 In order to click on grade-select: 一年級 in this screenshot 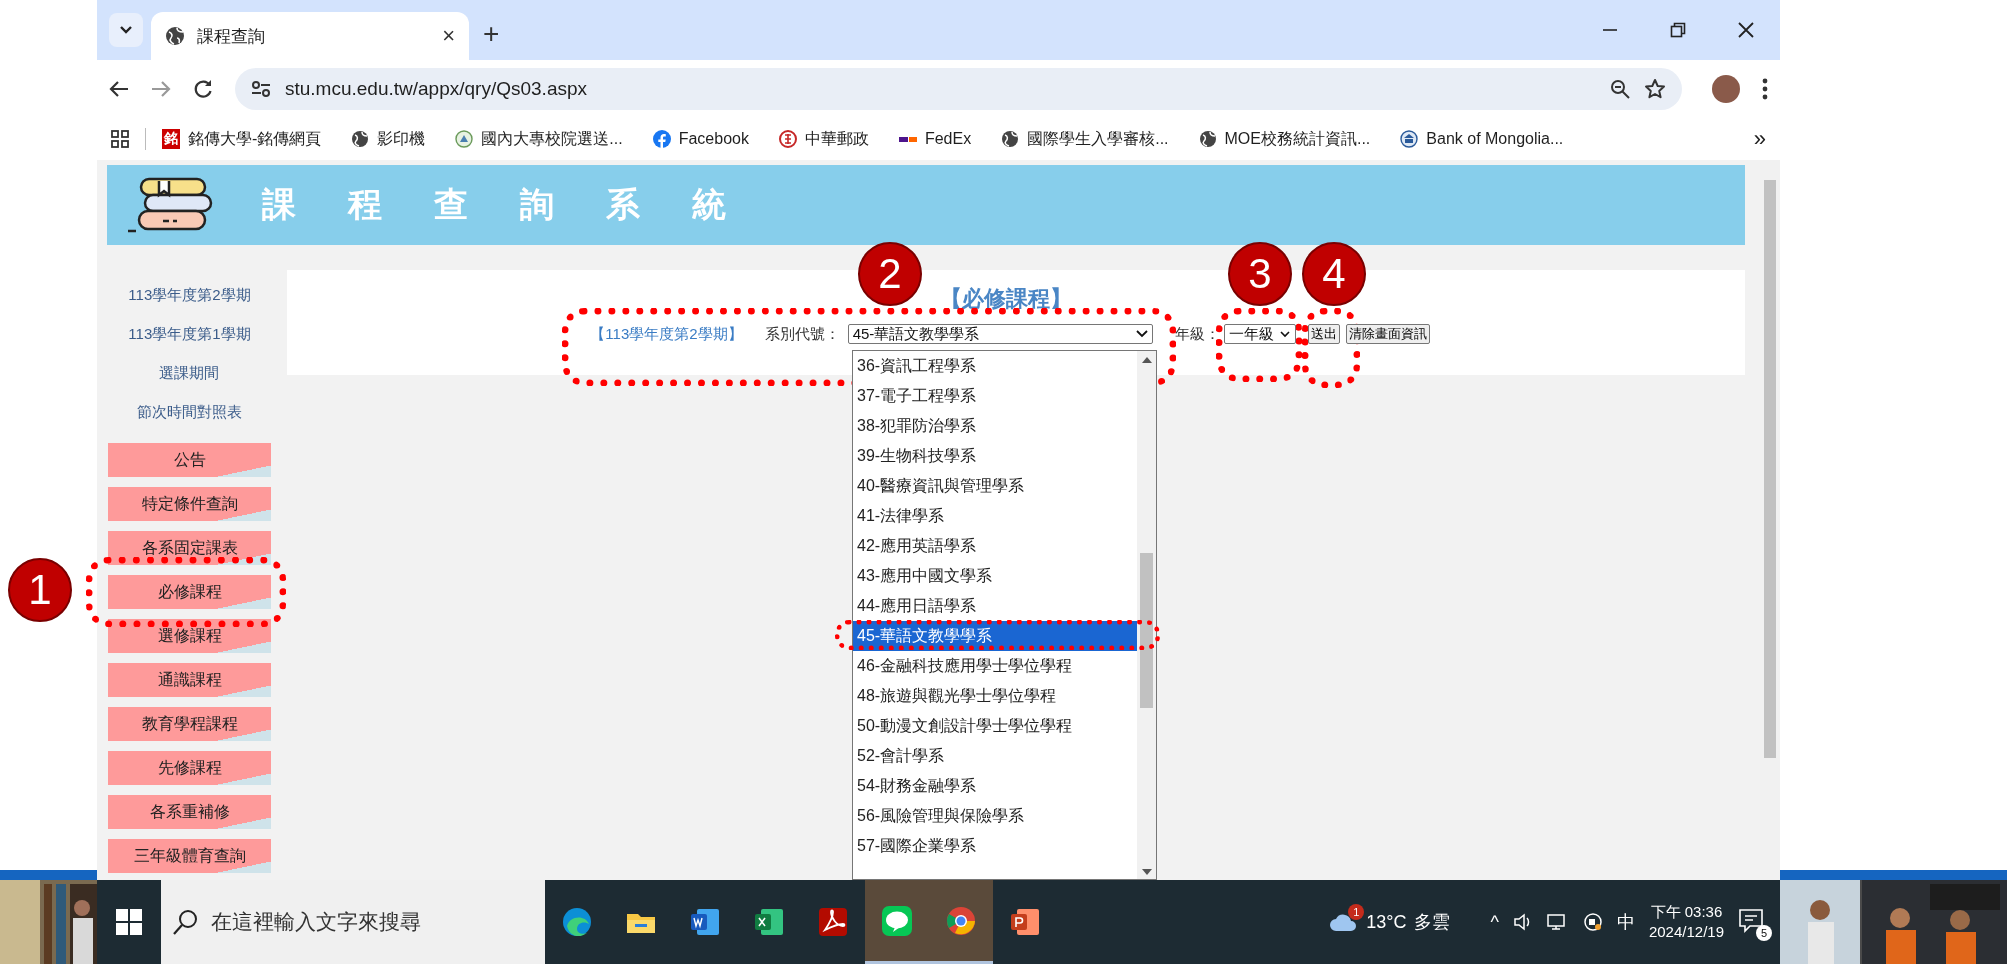, I will do `click(1259, 334)`.